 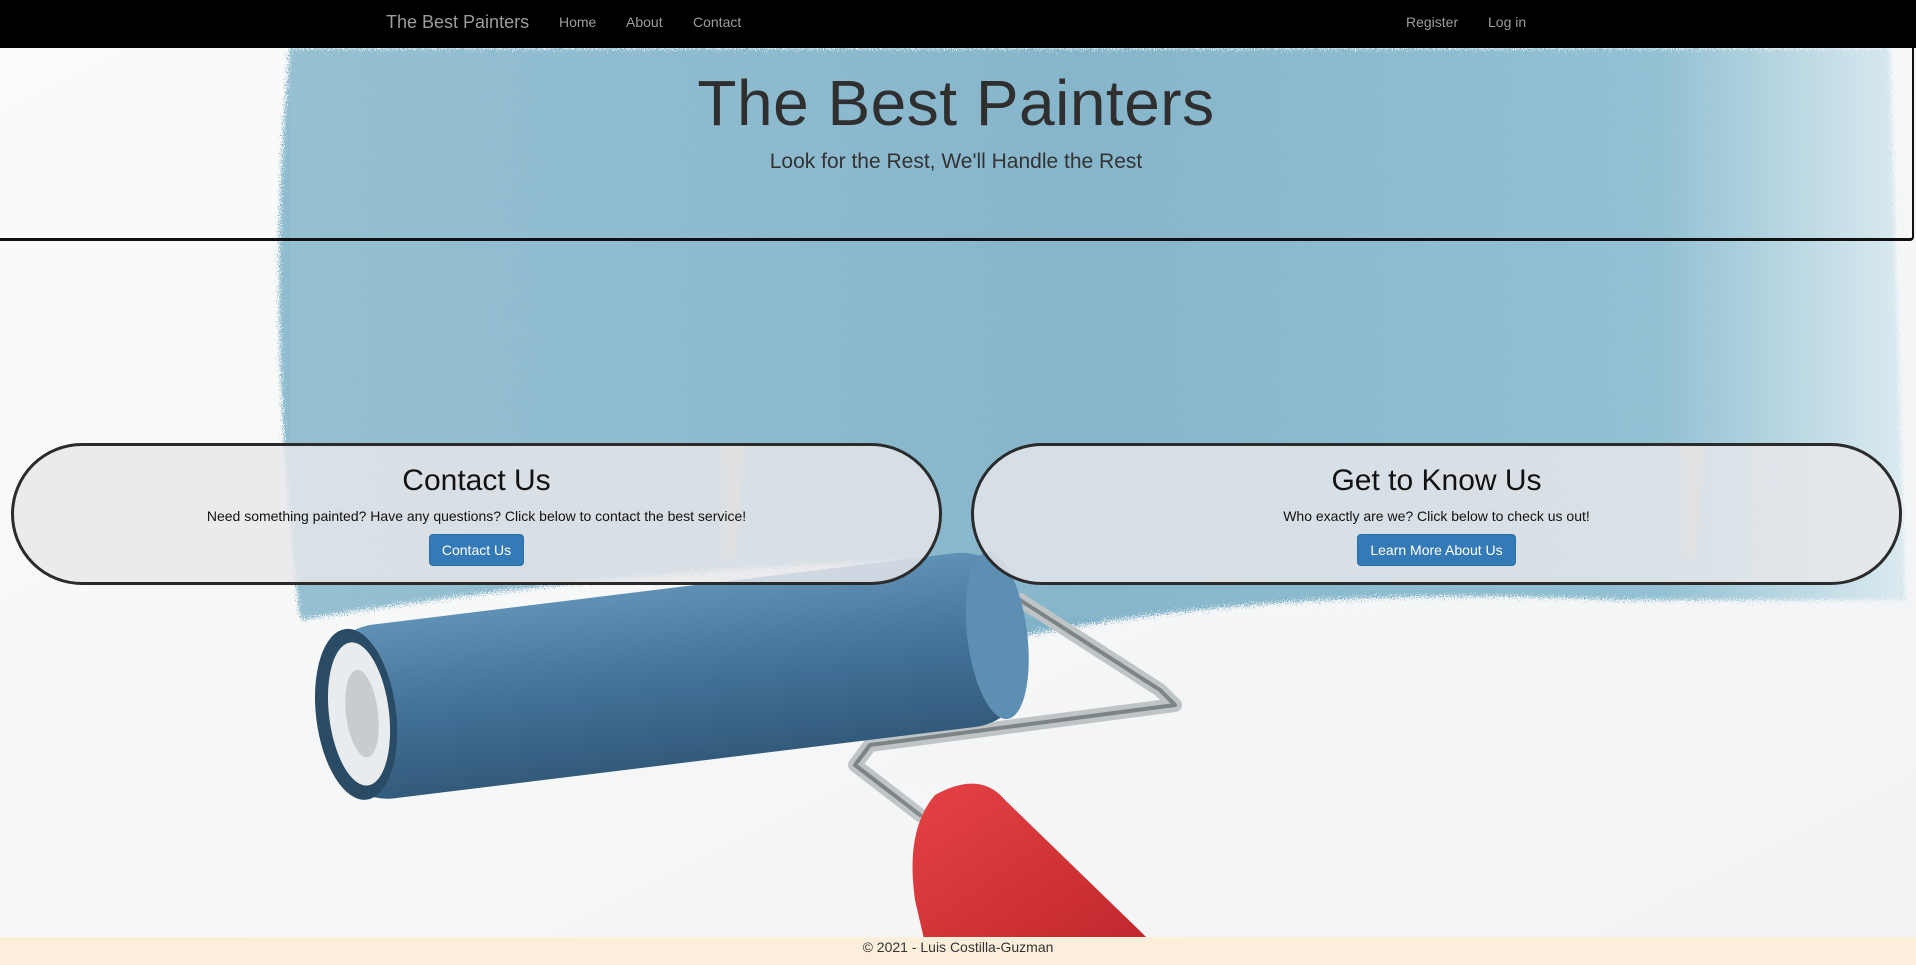 What do you see at coordinates (644, 22) in the screenshot?
I see `nav-link-about: About` at bounding box center [644, 22].